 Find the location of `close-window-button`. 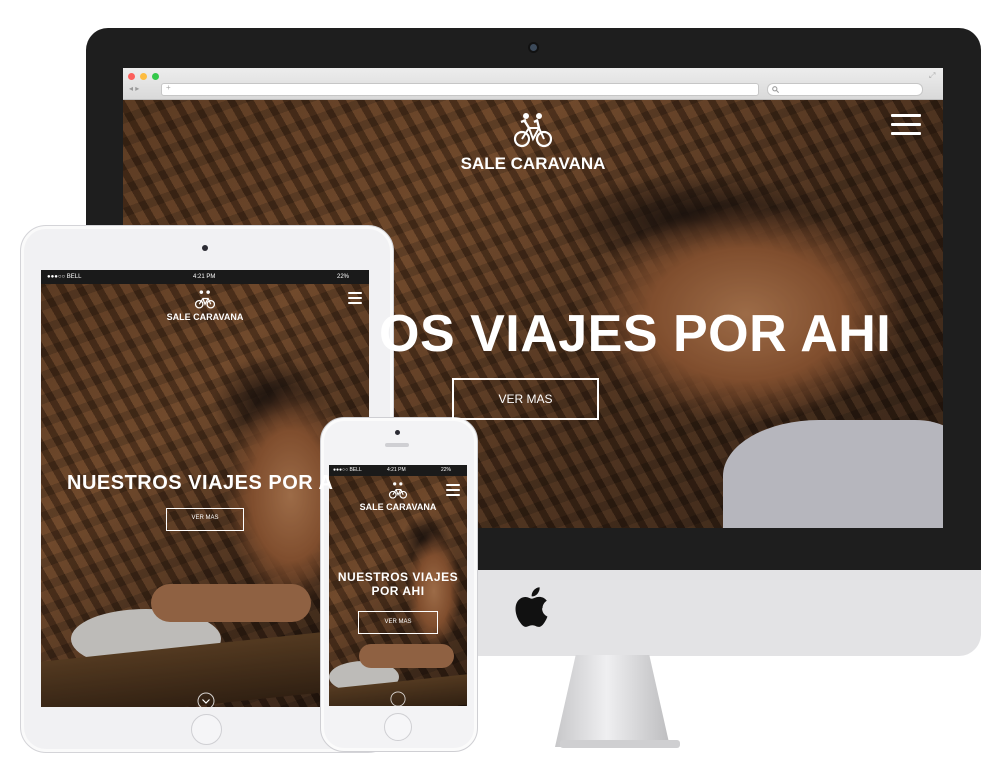

close-window-button is located at coordinates (131, 76).